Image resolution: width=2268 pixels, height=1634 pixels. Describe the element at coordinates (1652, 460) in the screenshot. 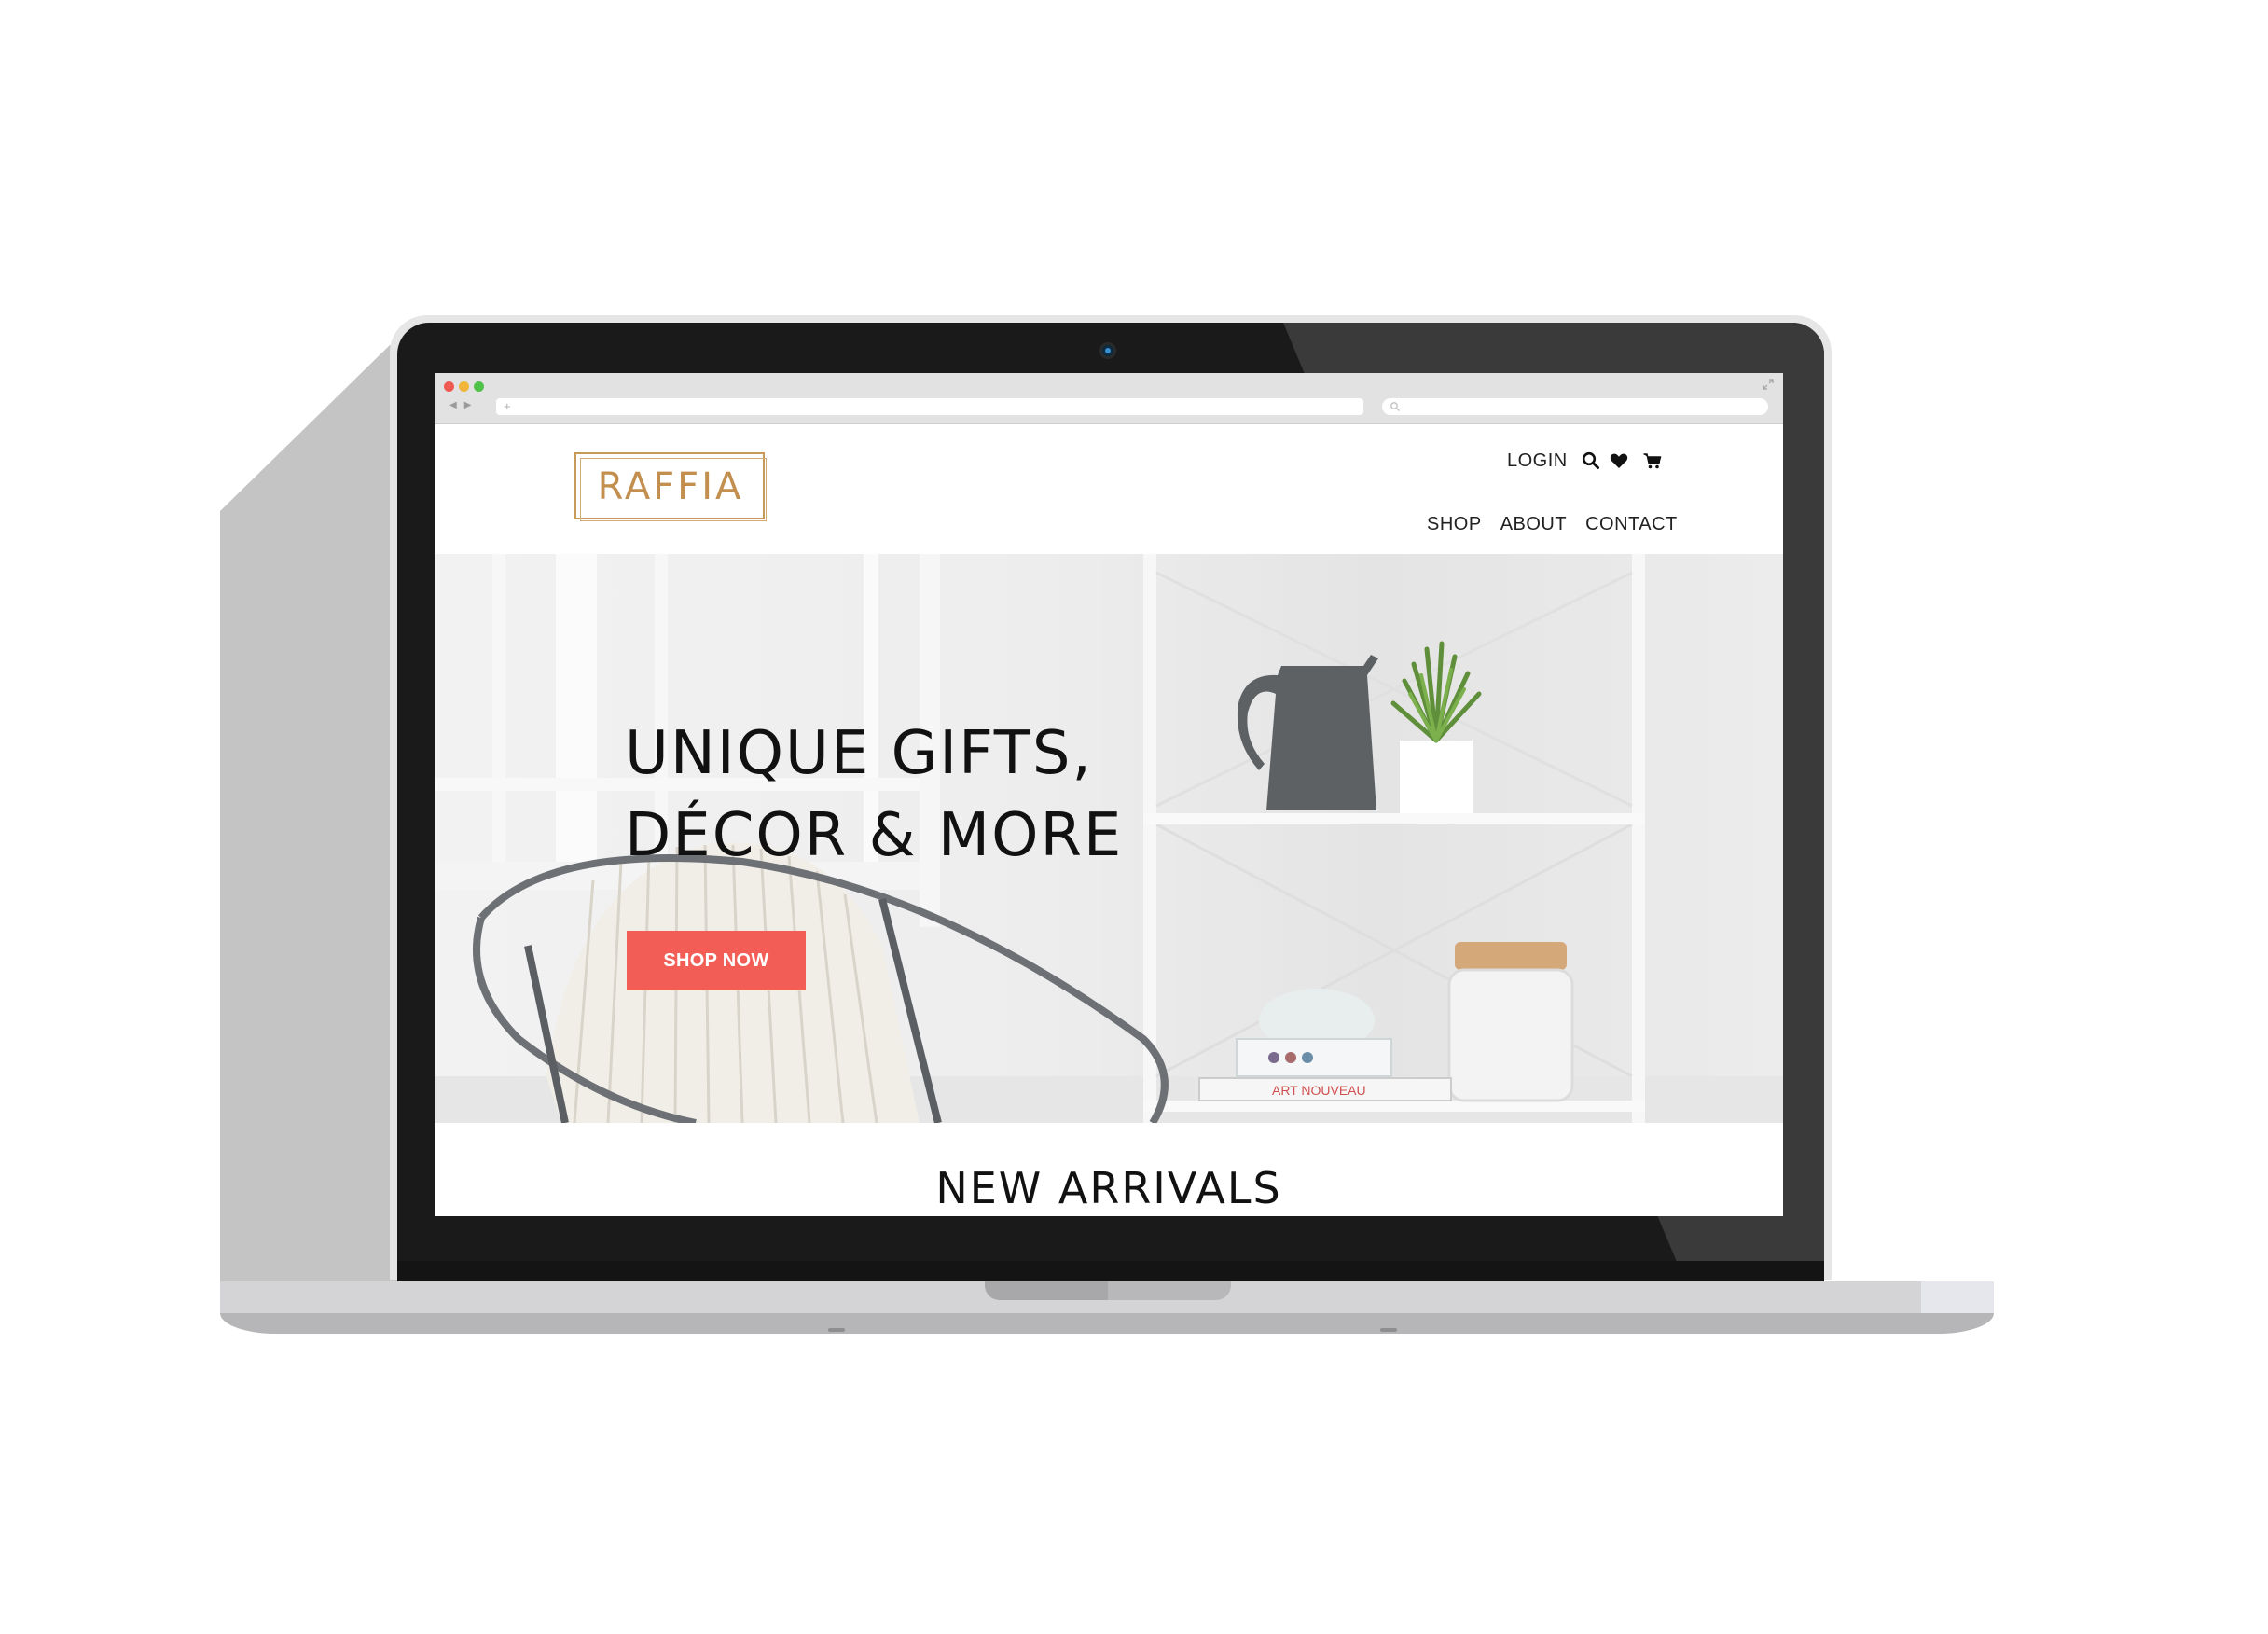

I see `cart-icon` at that location.